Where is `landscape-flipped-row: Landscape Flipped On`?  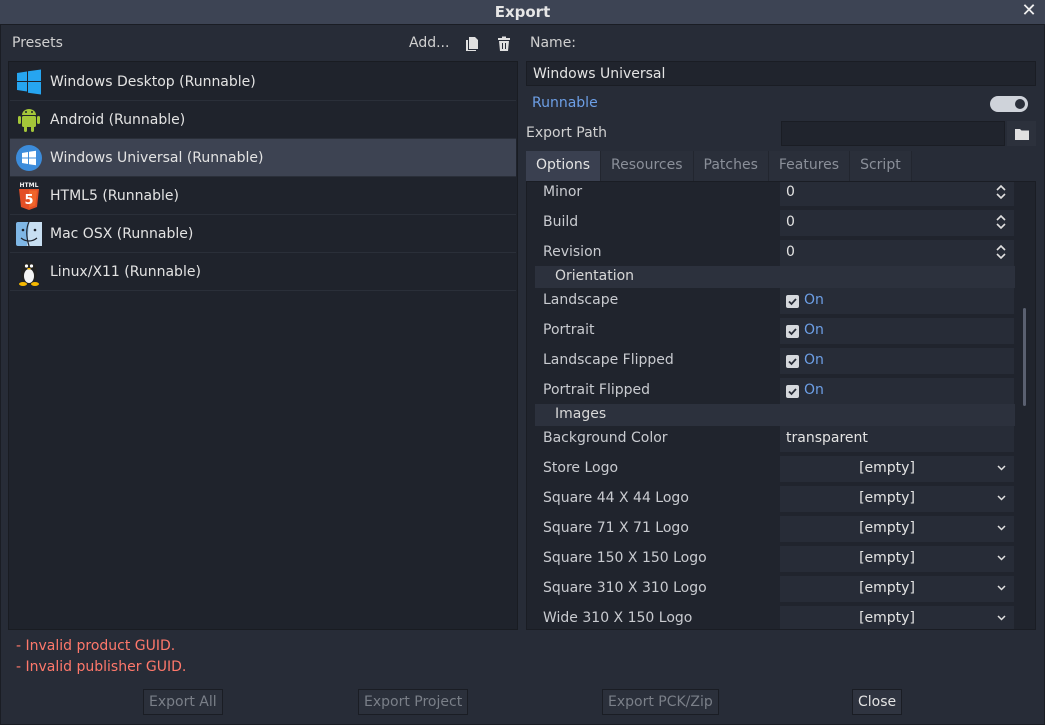 landscape-flipped-row: Landscape Flipped On is located at coordinates (774, 361).